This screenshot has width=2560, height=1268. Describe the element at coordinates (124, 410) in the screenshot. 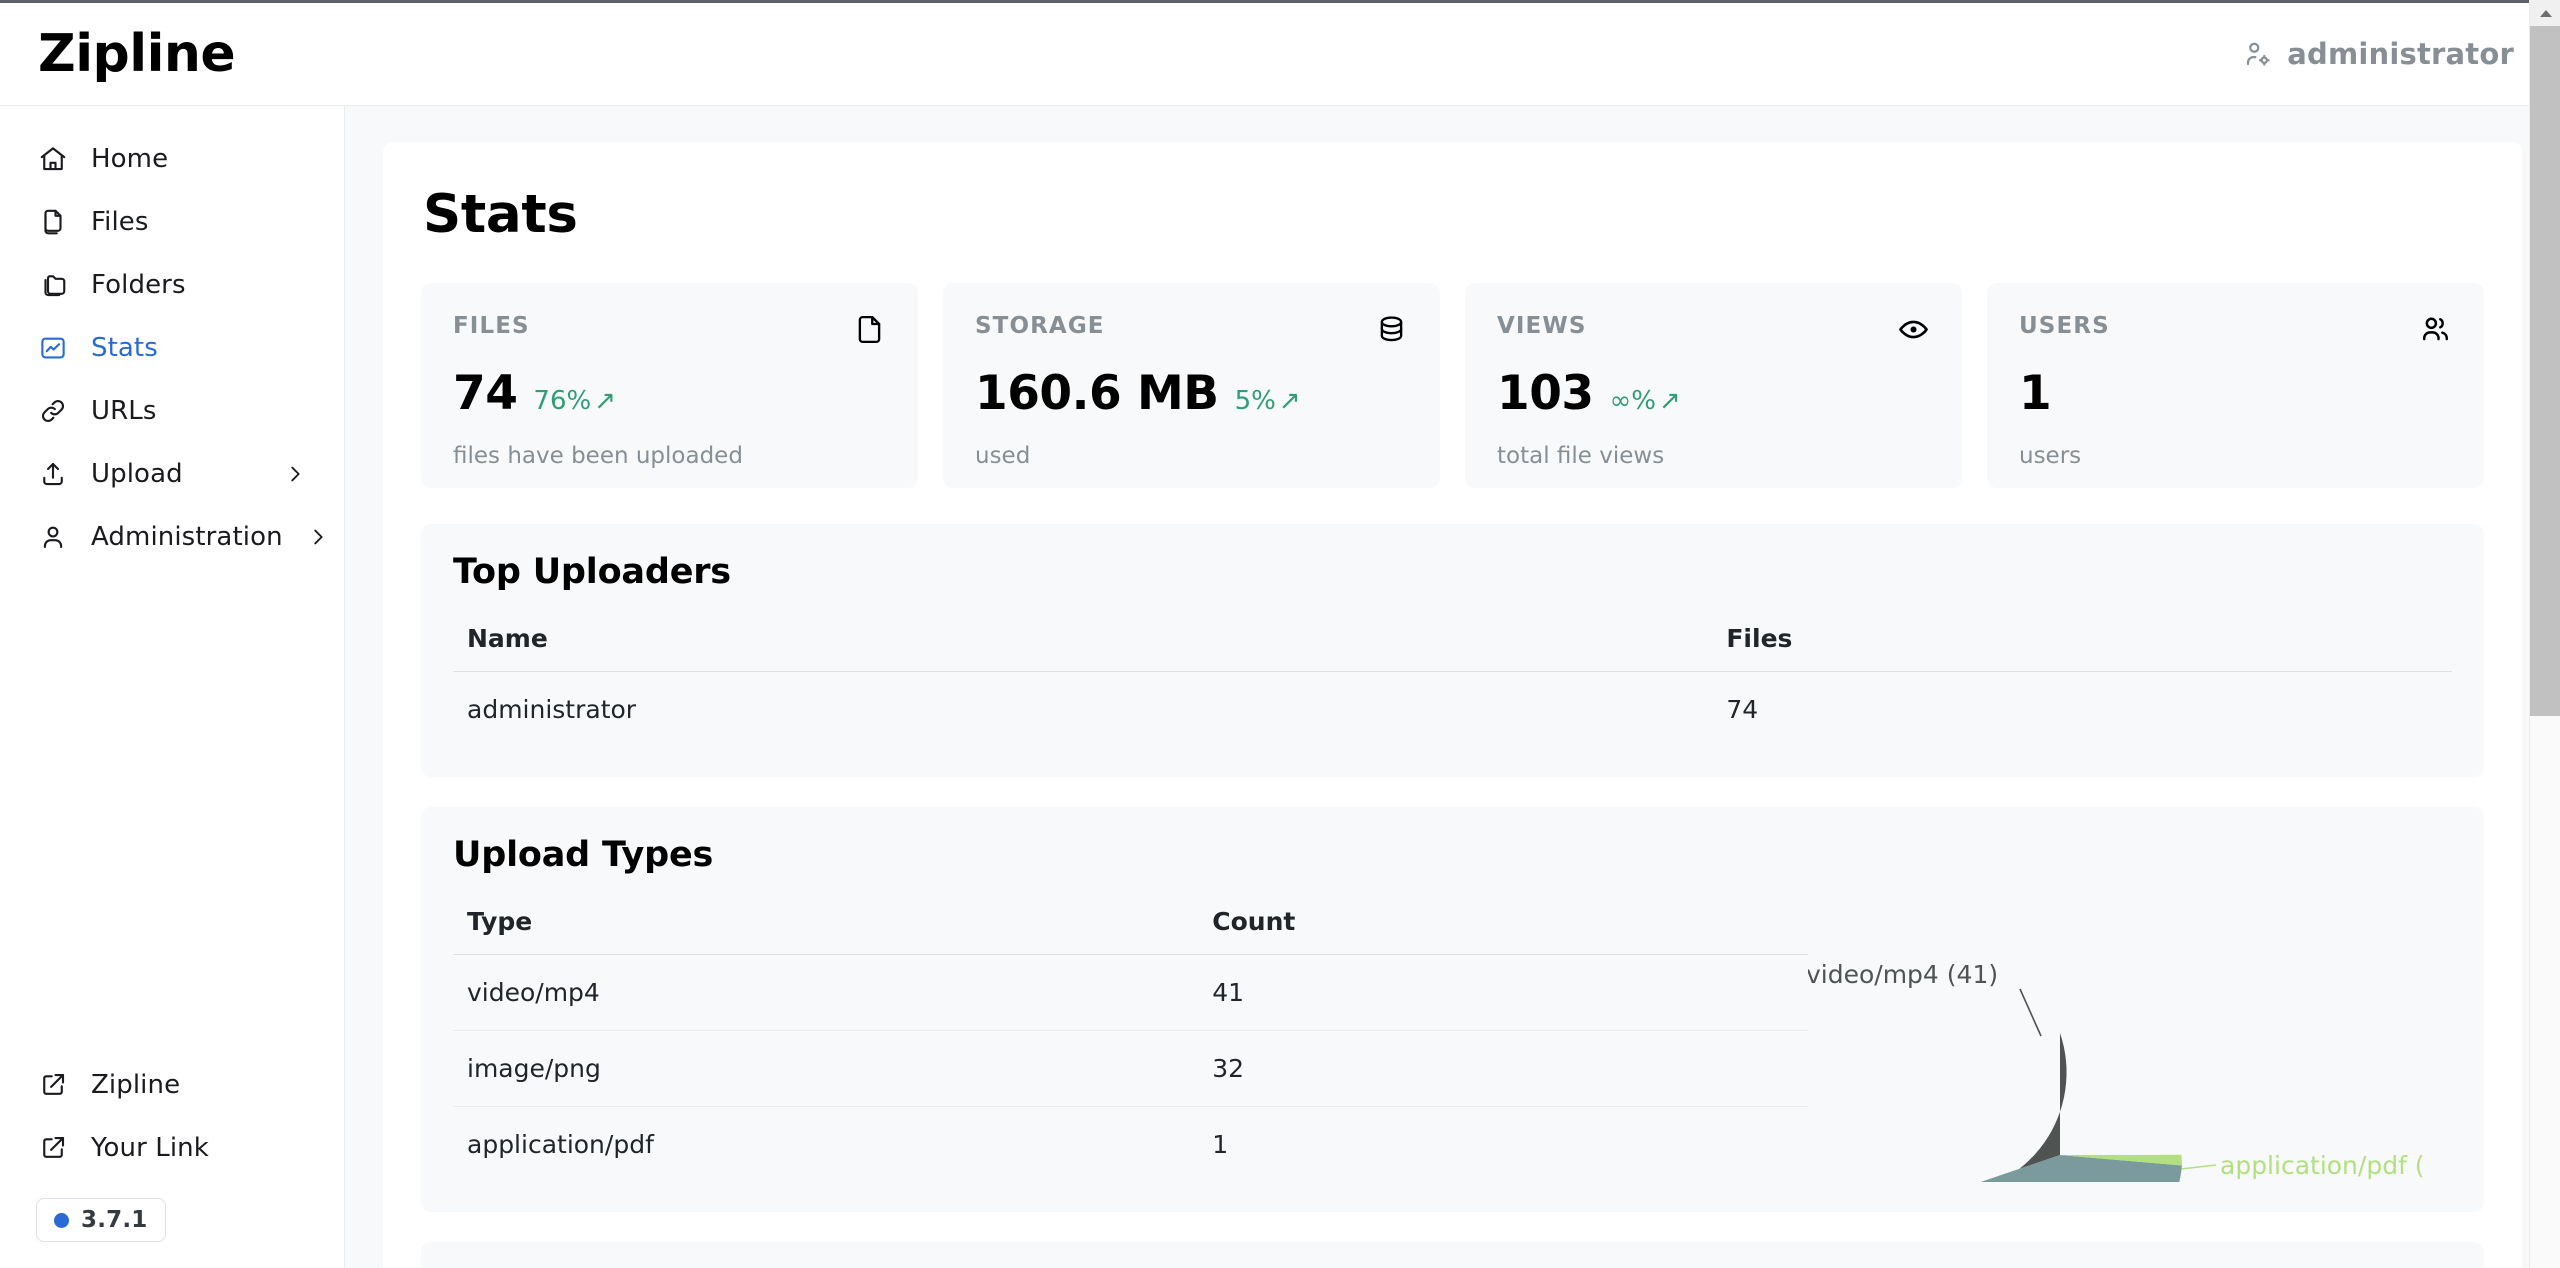

I see `sidebar-item-label: URLs` at that location.